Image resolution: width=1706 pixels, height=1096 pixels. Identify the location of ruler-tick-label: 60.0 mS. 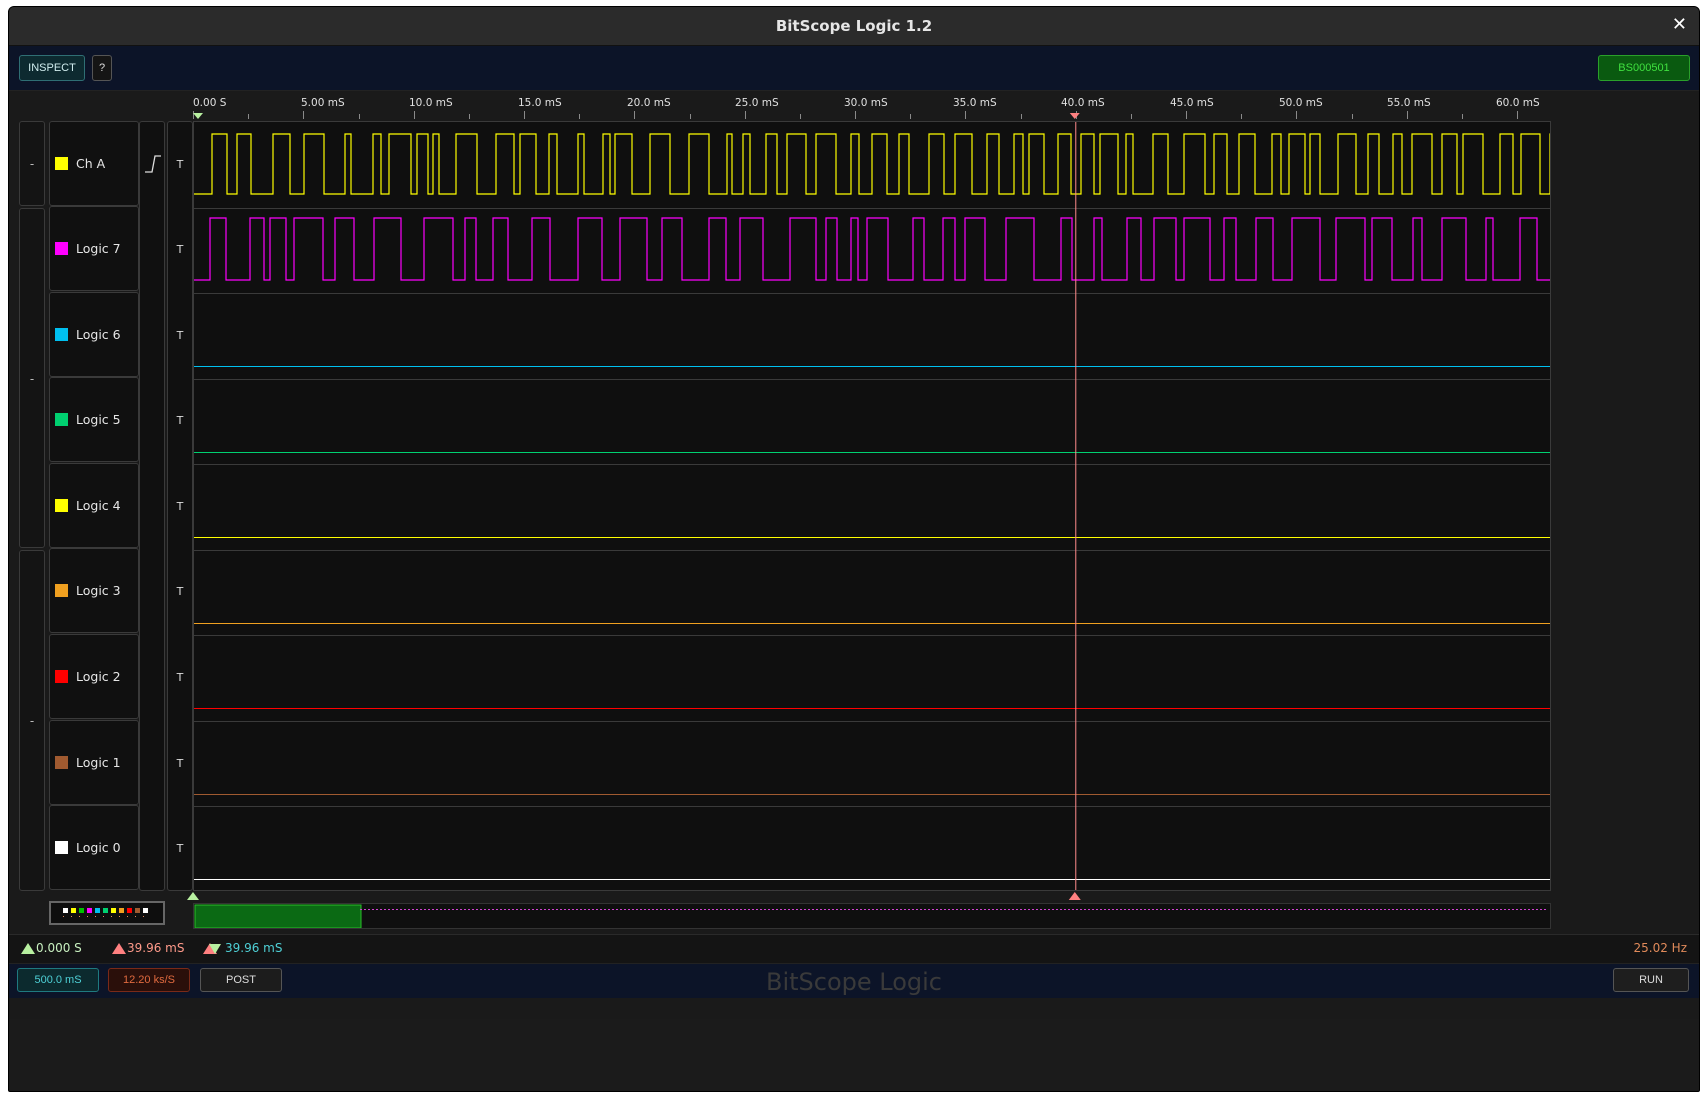
(1518, 103).